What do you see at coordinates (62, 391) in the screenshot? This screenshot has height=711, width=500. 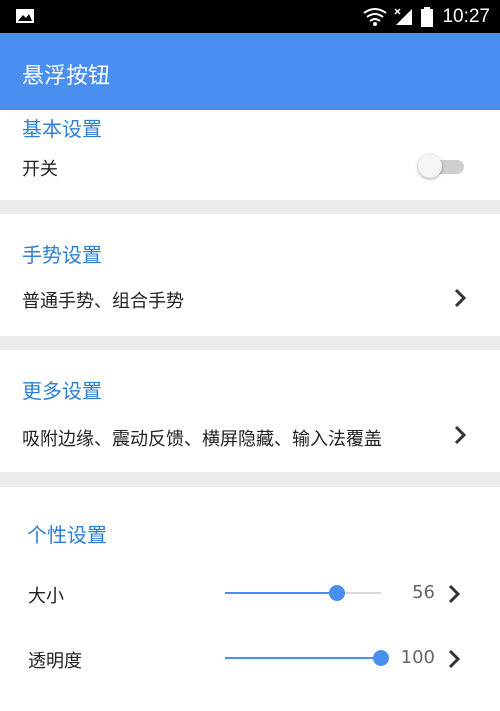 I see `more-settings-title: 更多设置` at bounding box center [62, 391].